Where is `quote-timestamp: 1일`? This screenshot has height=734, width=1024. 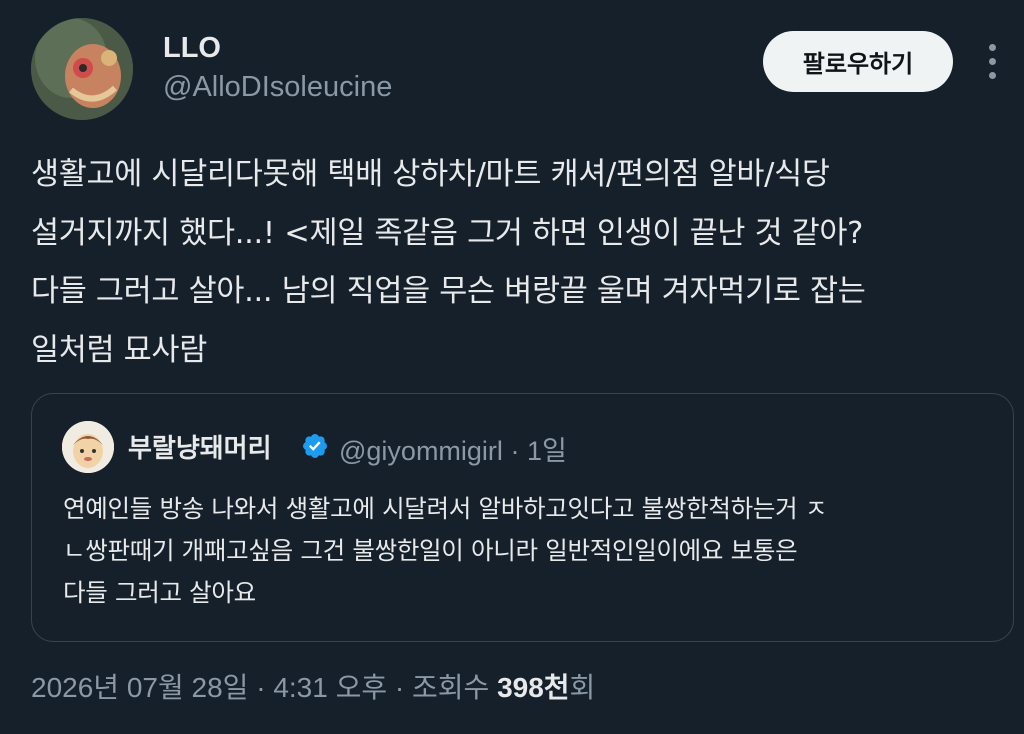 quote-timestamp: 1일 is located at coordinates (547, 451).